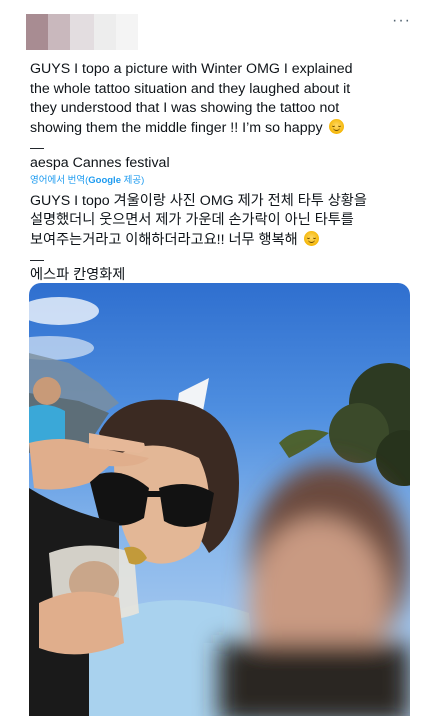  What do you see at coordinates (192, 220) in the screenshot?
I see `text-line: 설명했더니 웃으면서 제가 가운데 손가락이 아닌 타투를` at bounding box center [192, 220].